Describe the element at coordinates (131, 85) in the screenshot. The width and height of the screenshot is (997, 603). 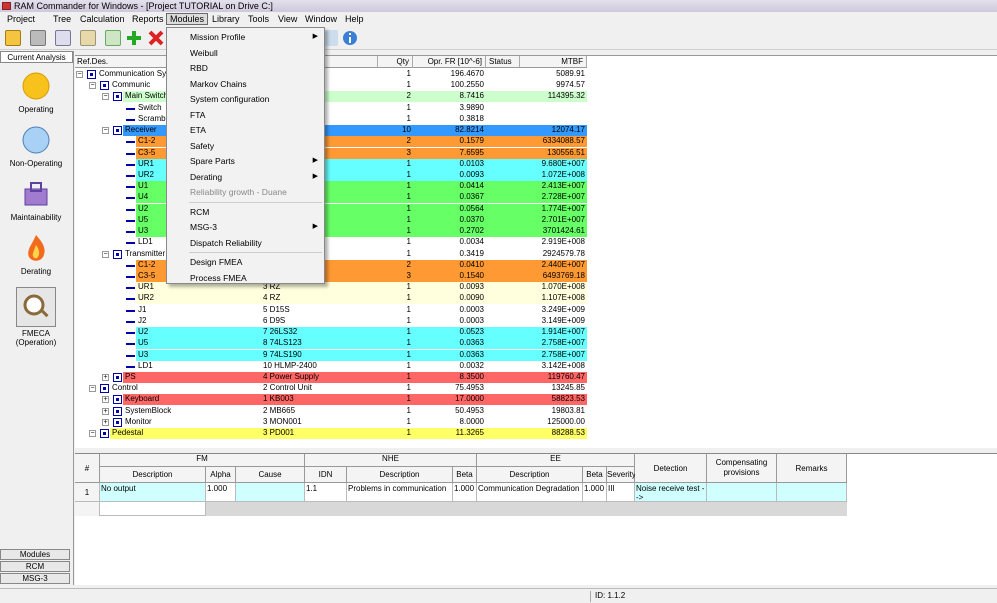
I see `tree-node-label: Communic` at that location.